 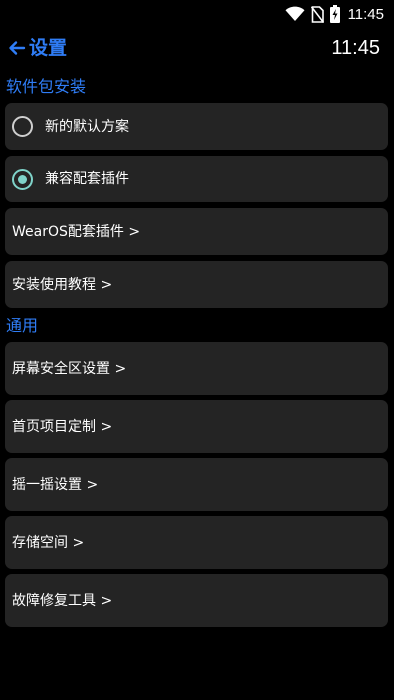 I want to click on link-install-tutorial: 安装使用教程 >, so click(x=196, y=284).